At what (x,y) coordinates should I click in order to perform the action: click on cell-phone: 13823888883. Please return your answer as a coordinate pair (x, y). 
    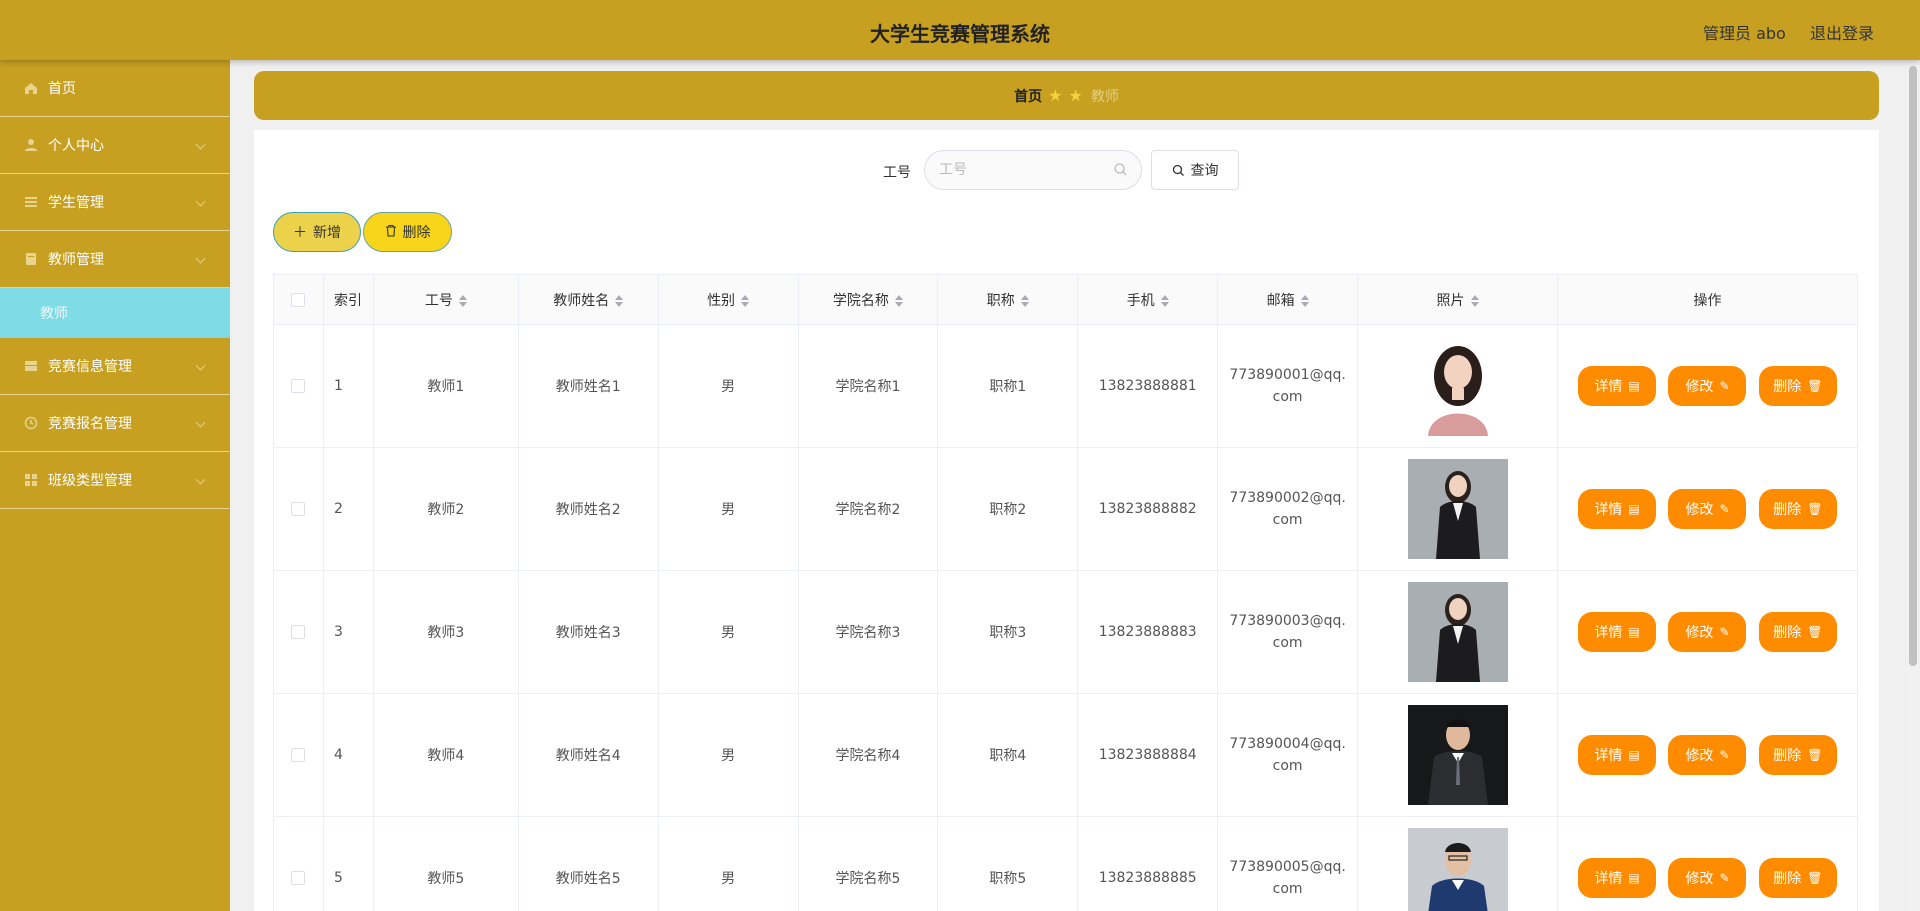
    Looking at the image, I should click on (1148, 632).